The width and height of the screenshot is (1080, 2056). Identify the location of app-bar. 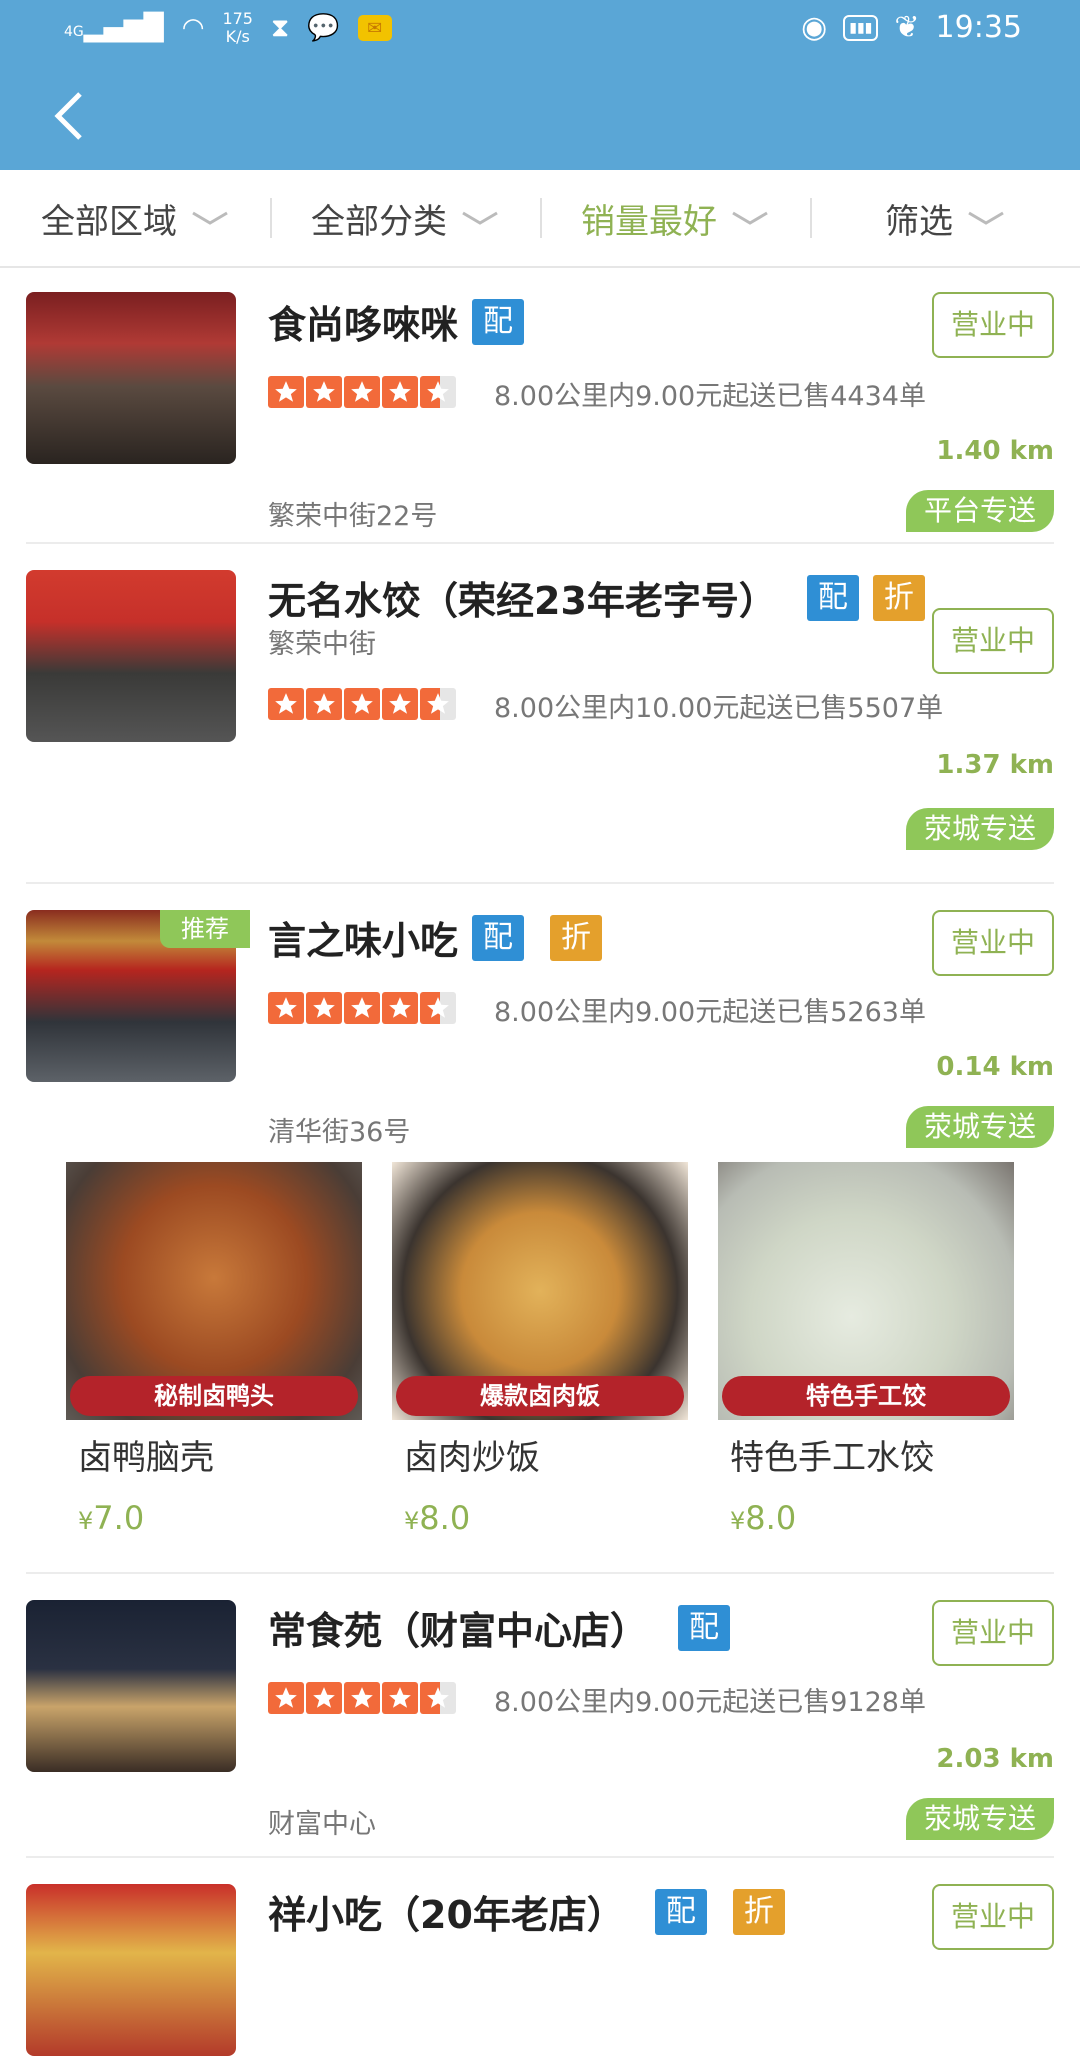
(540, 116).